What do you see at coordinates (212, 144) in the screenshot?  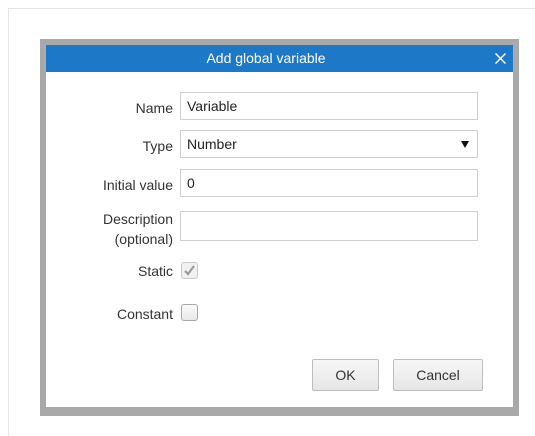 I see `type-select-value: Number` at bounding box center [212, 144].